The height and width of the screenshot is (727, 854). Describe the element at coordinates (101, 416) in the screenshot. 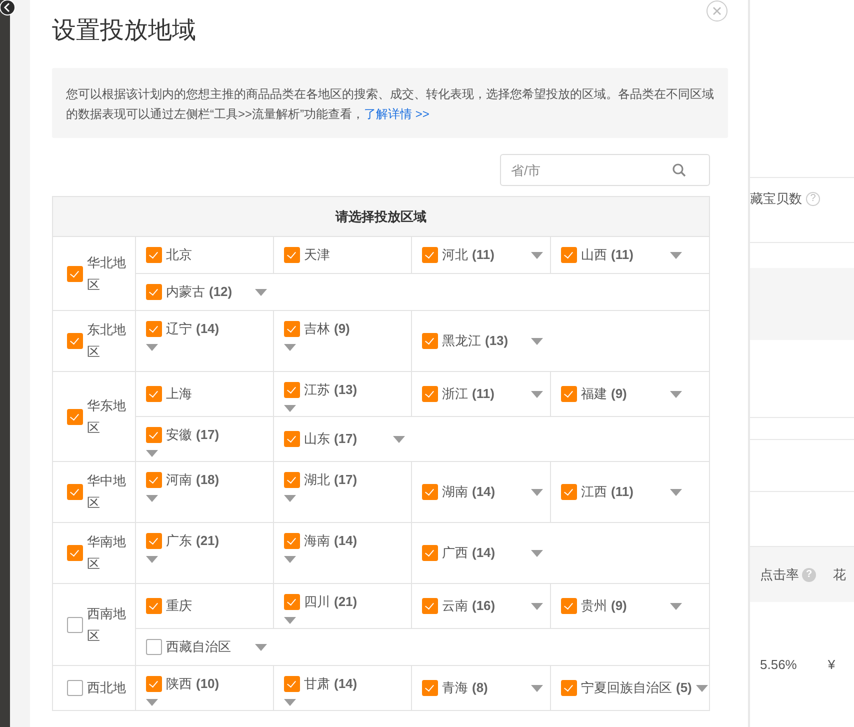

I see `region-checkbox: 华东地区` at that location.